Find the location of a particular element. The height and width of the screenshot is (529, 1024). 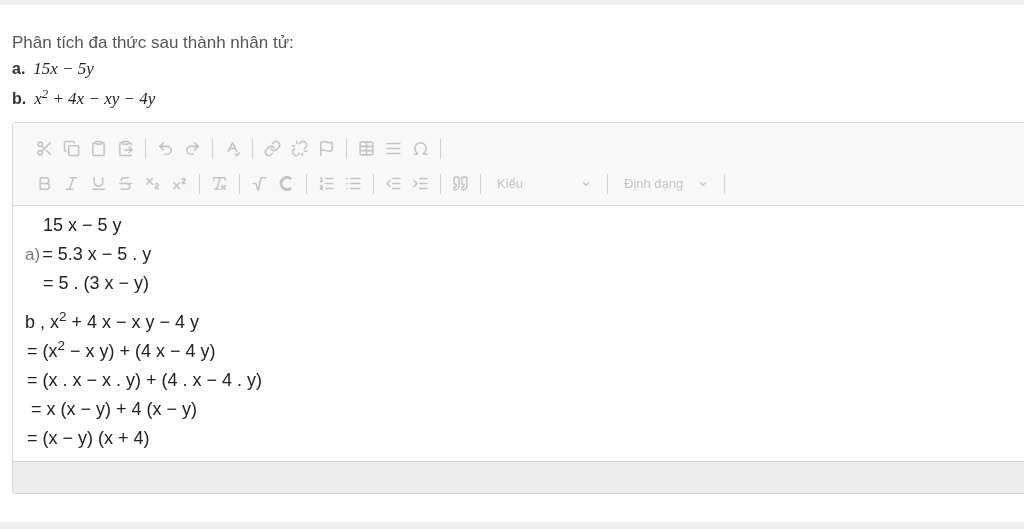

answer-line: = (x − y) (x + 4) is located at coordinates (88, 438).